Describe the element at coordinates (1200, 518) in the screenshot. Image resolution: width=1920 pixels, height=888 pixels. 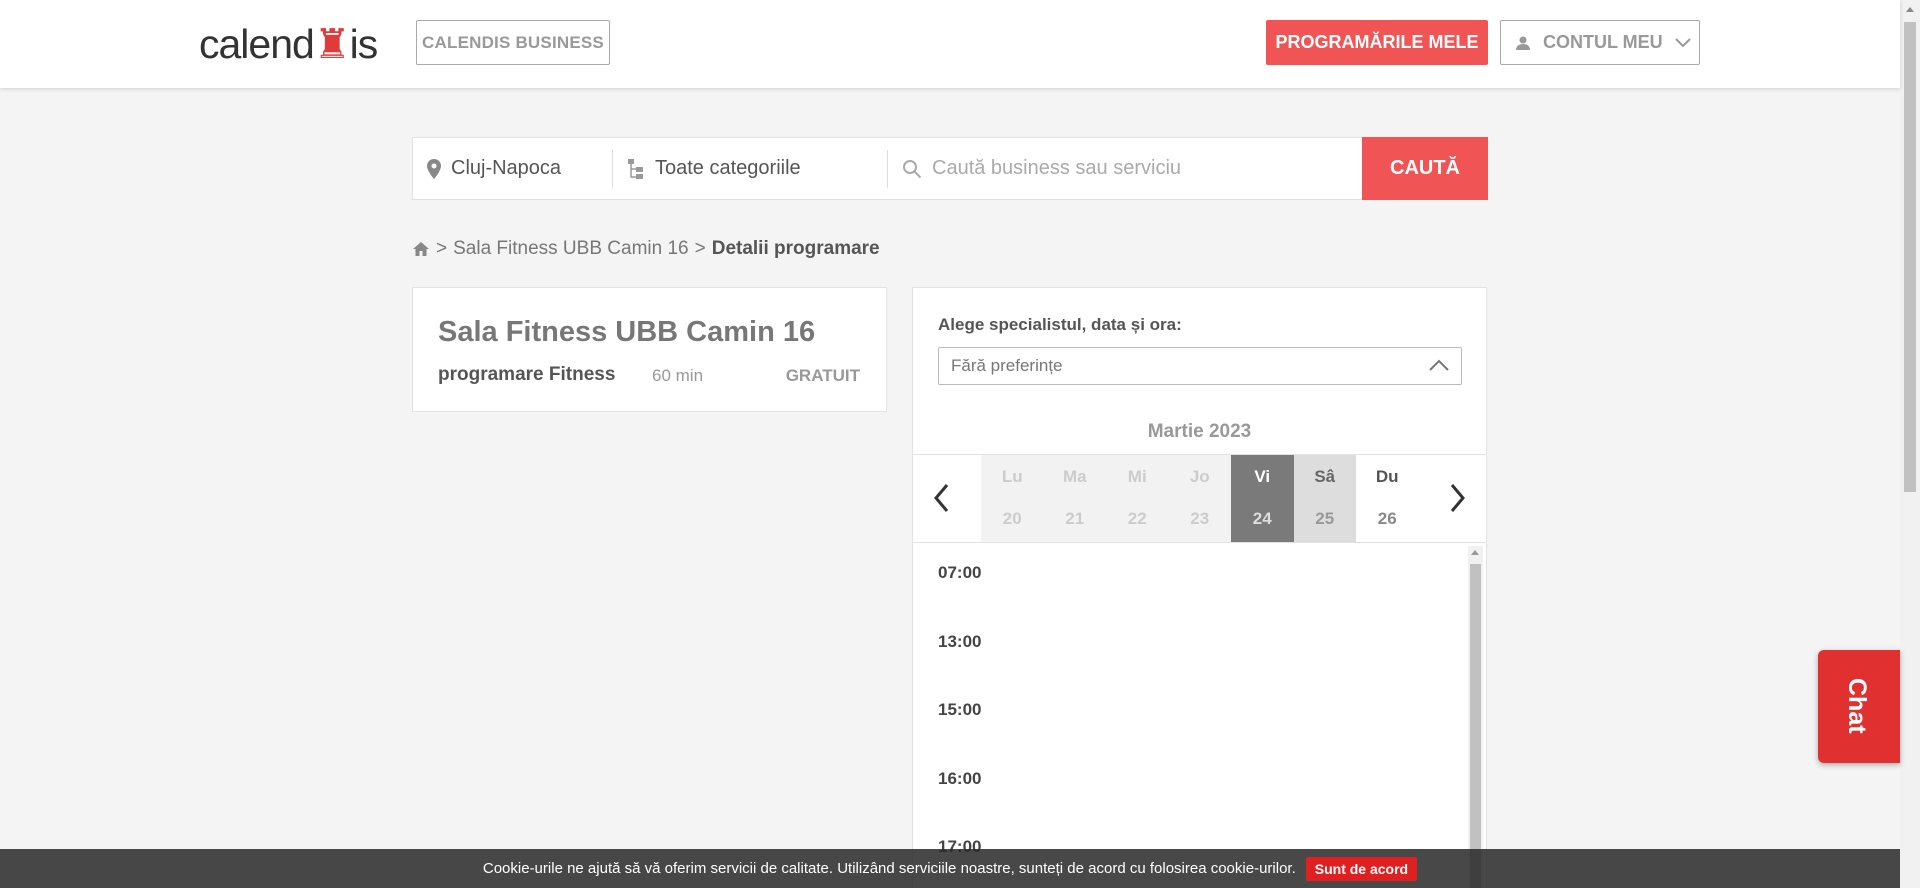
I see `day-number: 23` at that location.